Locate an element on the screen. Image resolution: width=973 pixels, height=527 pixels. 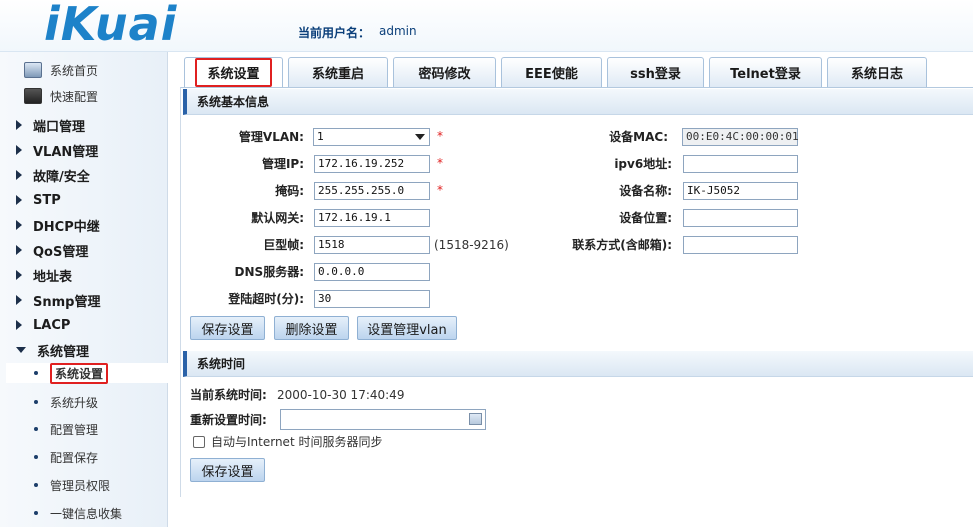
sidebar-subitem-system-upgrade: 系统升级 is located at coordinates (66, 402).